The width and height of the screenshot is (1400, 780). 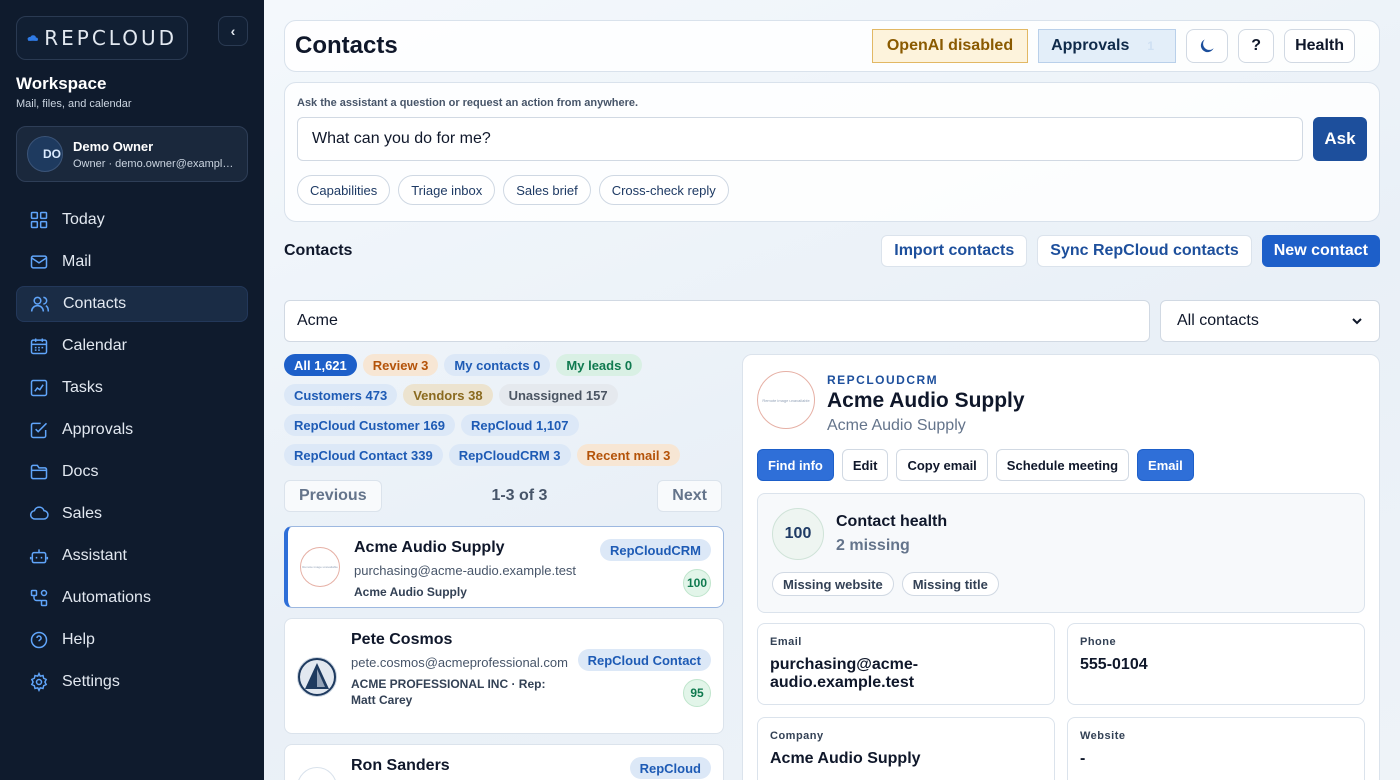 What do you see at coordinates (132, 430) in the screenshot?
I see `sidebar-item-approvals: Approvals` at bounding box center [132, 430].